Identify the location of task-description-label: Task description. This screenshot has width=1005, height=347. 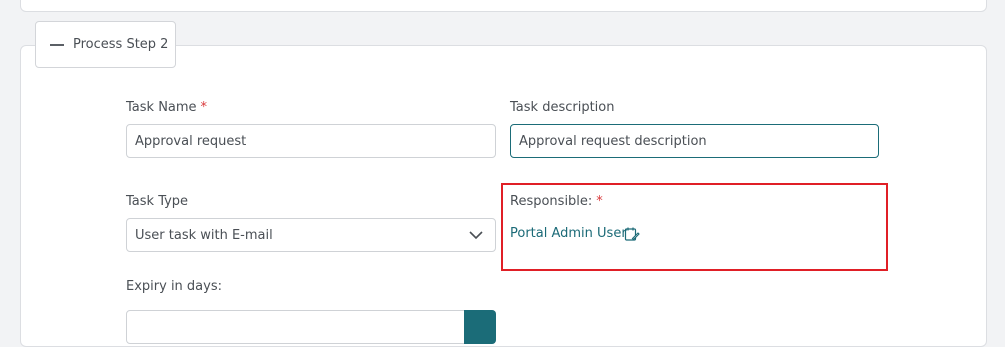
(562, 107).